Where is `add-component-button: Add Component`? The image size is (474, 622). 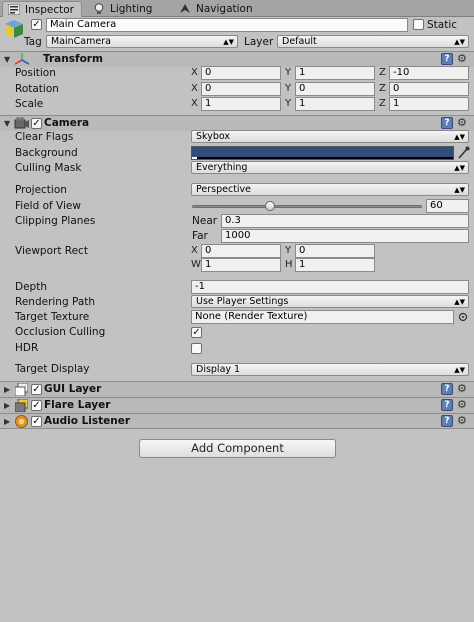
add-component-button: Add Component is located at coordinates (237, 448).